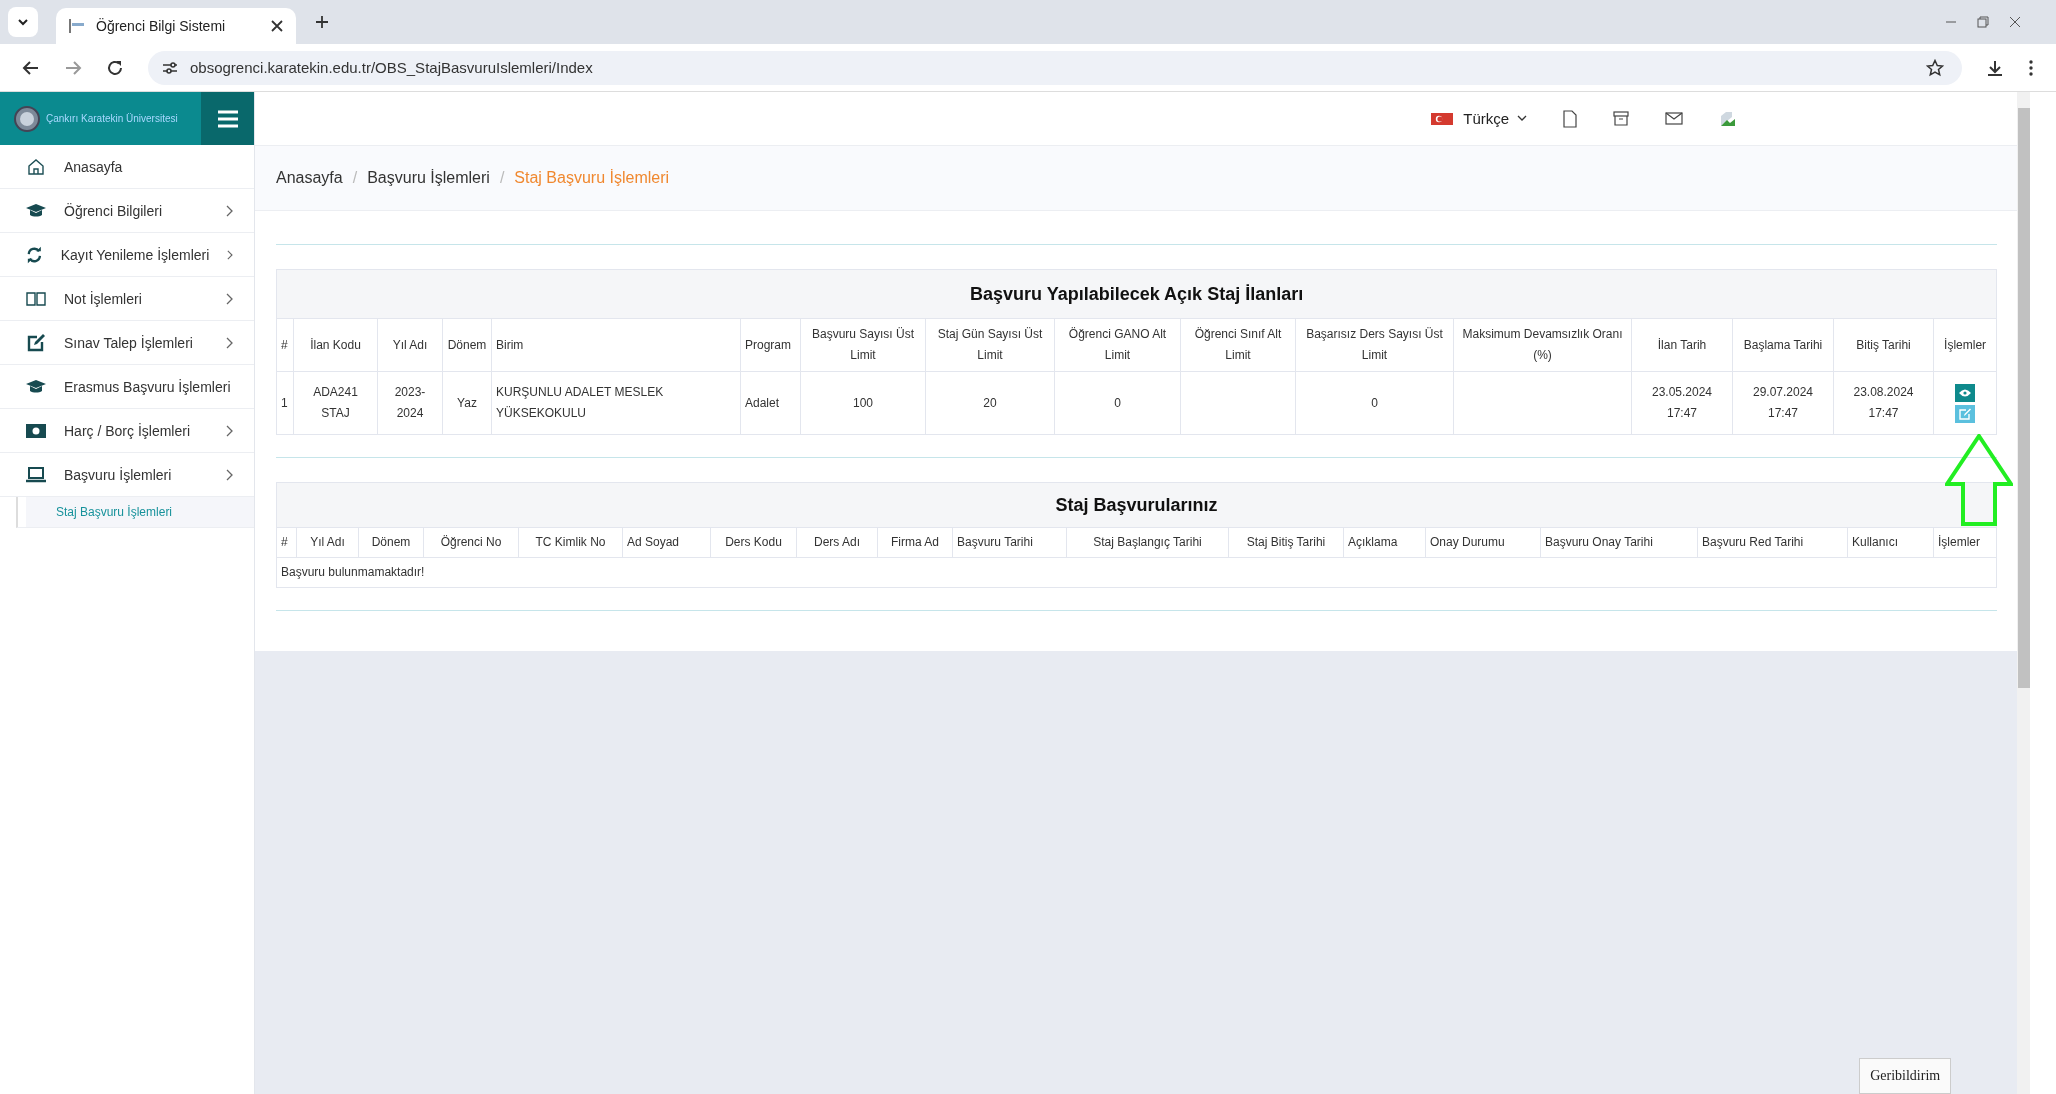 The image size is (2056, 1094). Describe the element at coordinates (335, 403) in the screenshot. I see `table-cell: ADA241 STAJ` at that location.